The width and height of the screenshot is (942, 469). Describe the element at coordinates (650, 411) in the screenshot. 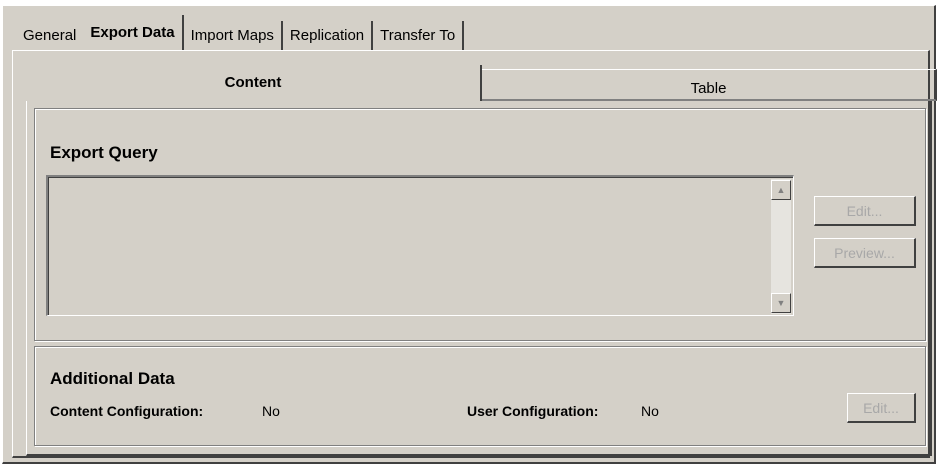

I see `user-configuration-value: No` at that location.